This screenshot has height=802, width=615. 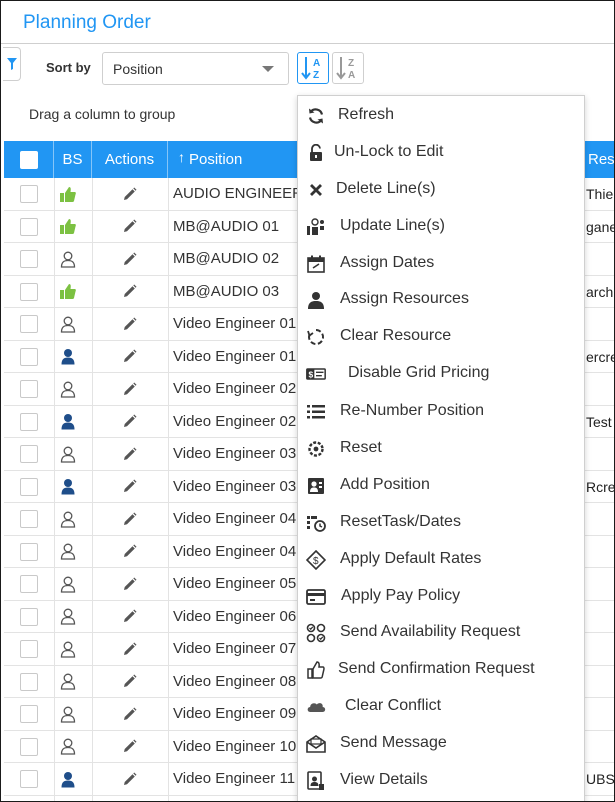 What do you see at coordinates (316, 300) in the screenshot?
I see `user-assign-icon` at bounding box center [316, 300].